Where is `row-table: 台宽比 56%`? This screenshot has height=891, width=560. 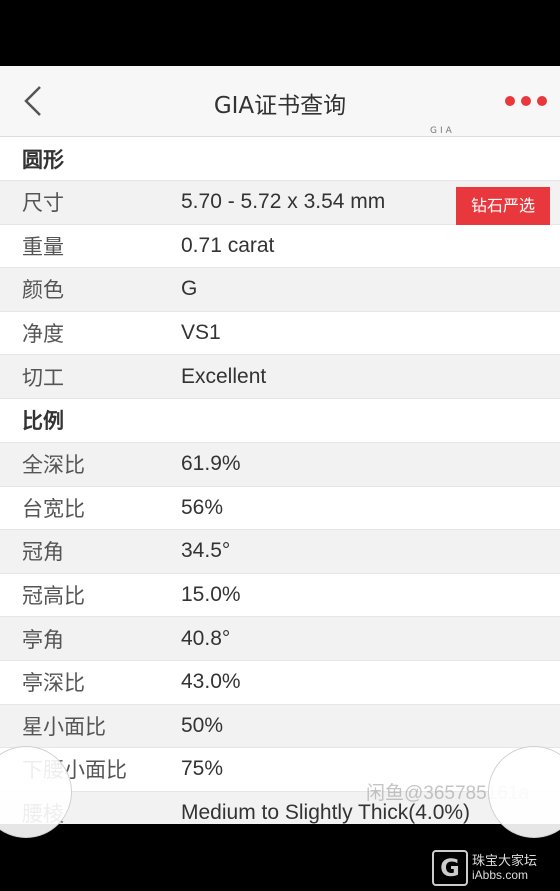 row-table: 台宽比 56% is located at coordinates (280, 508).